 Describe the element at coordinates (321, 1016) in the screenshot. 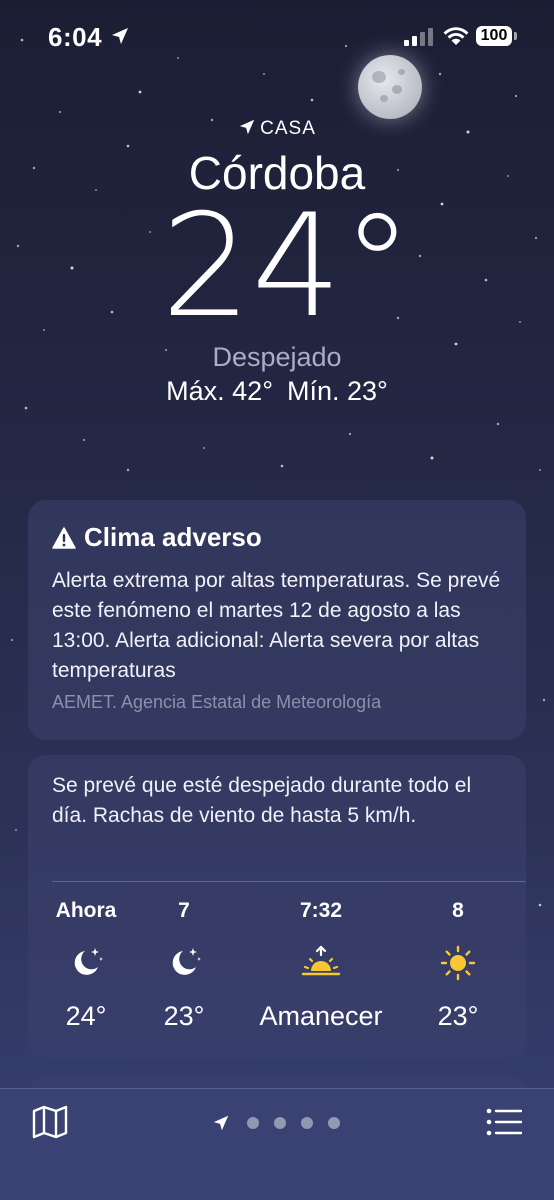

I see `hour-value: Amanecer` at that location.